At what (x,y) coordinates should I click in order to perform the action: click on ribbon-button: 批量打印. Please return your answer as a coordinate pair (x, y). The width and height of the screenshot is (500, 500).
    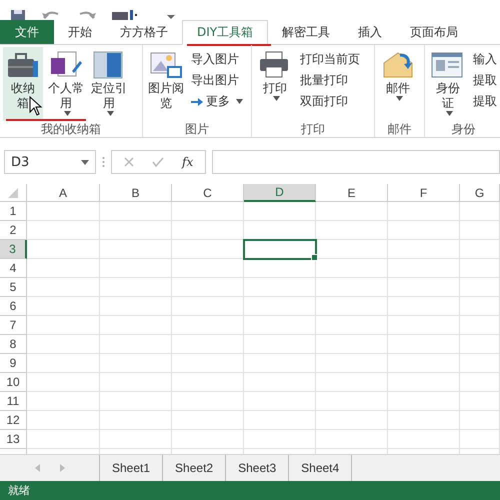
    Looking at the image, I should click on (330, 80).